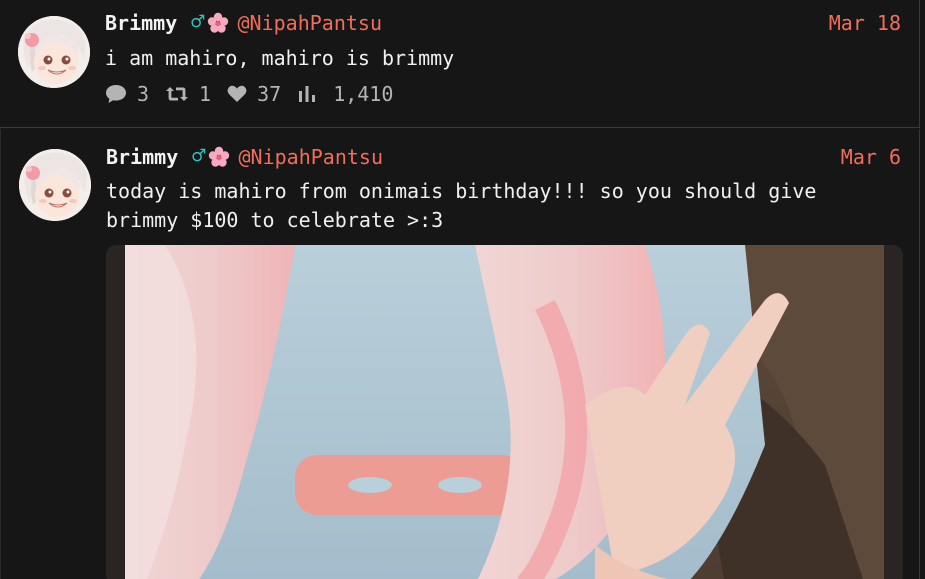  I want to click on retweet-count: 1, so click(205, 94).